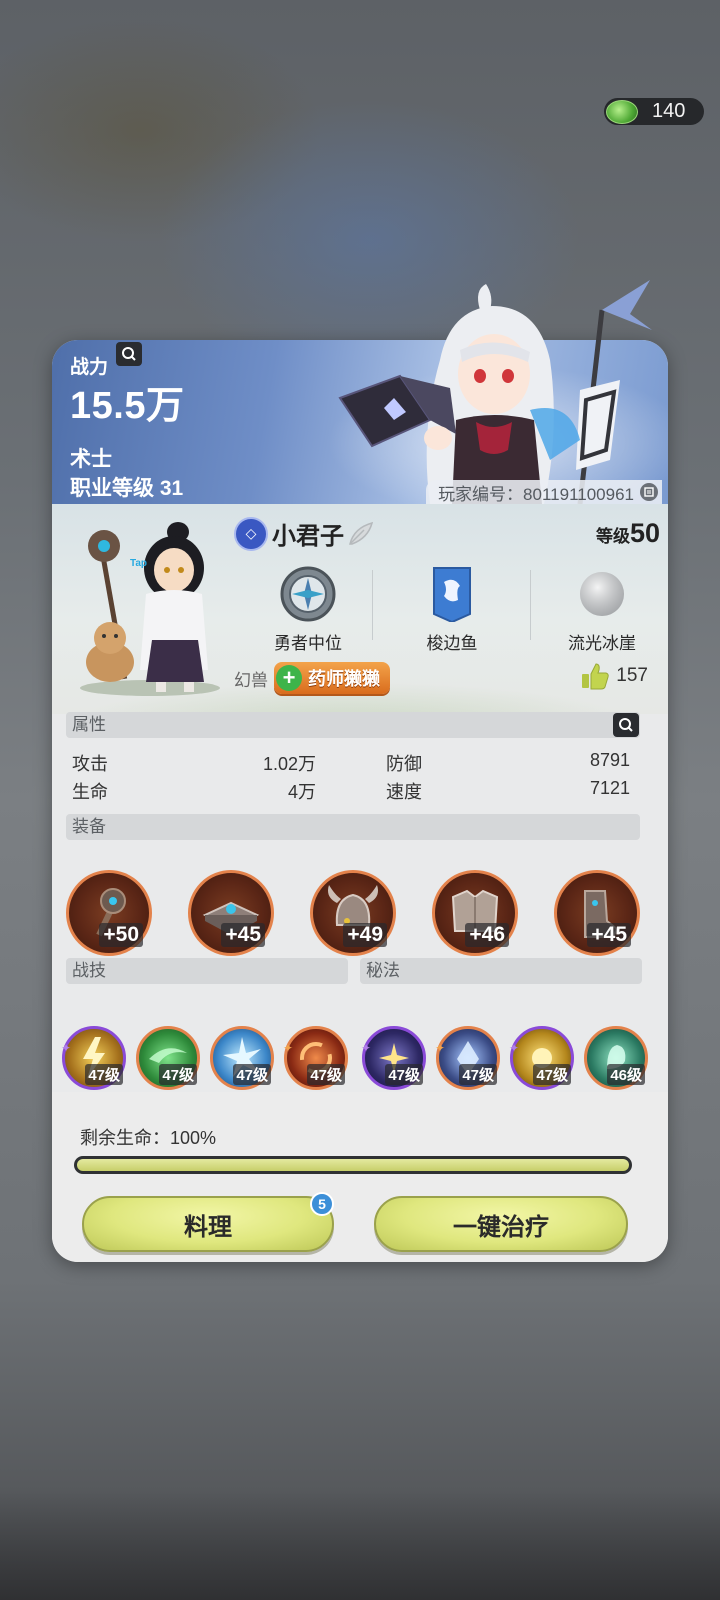  Describe the element at coordinates (383, 970) in the screenshot. I see `secret-arts-title: 秘法` at that location.